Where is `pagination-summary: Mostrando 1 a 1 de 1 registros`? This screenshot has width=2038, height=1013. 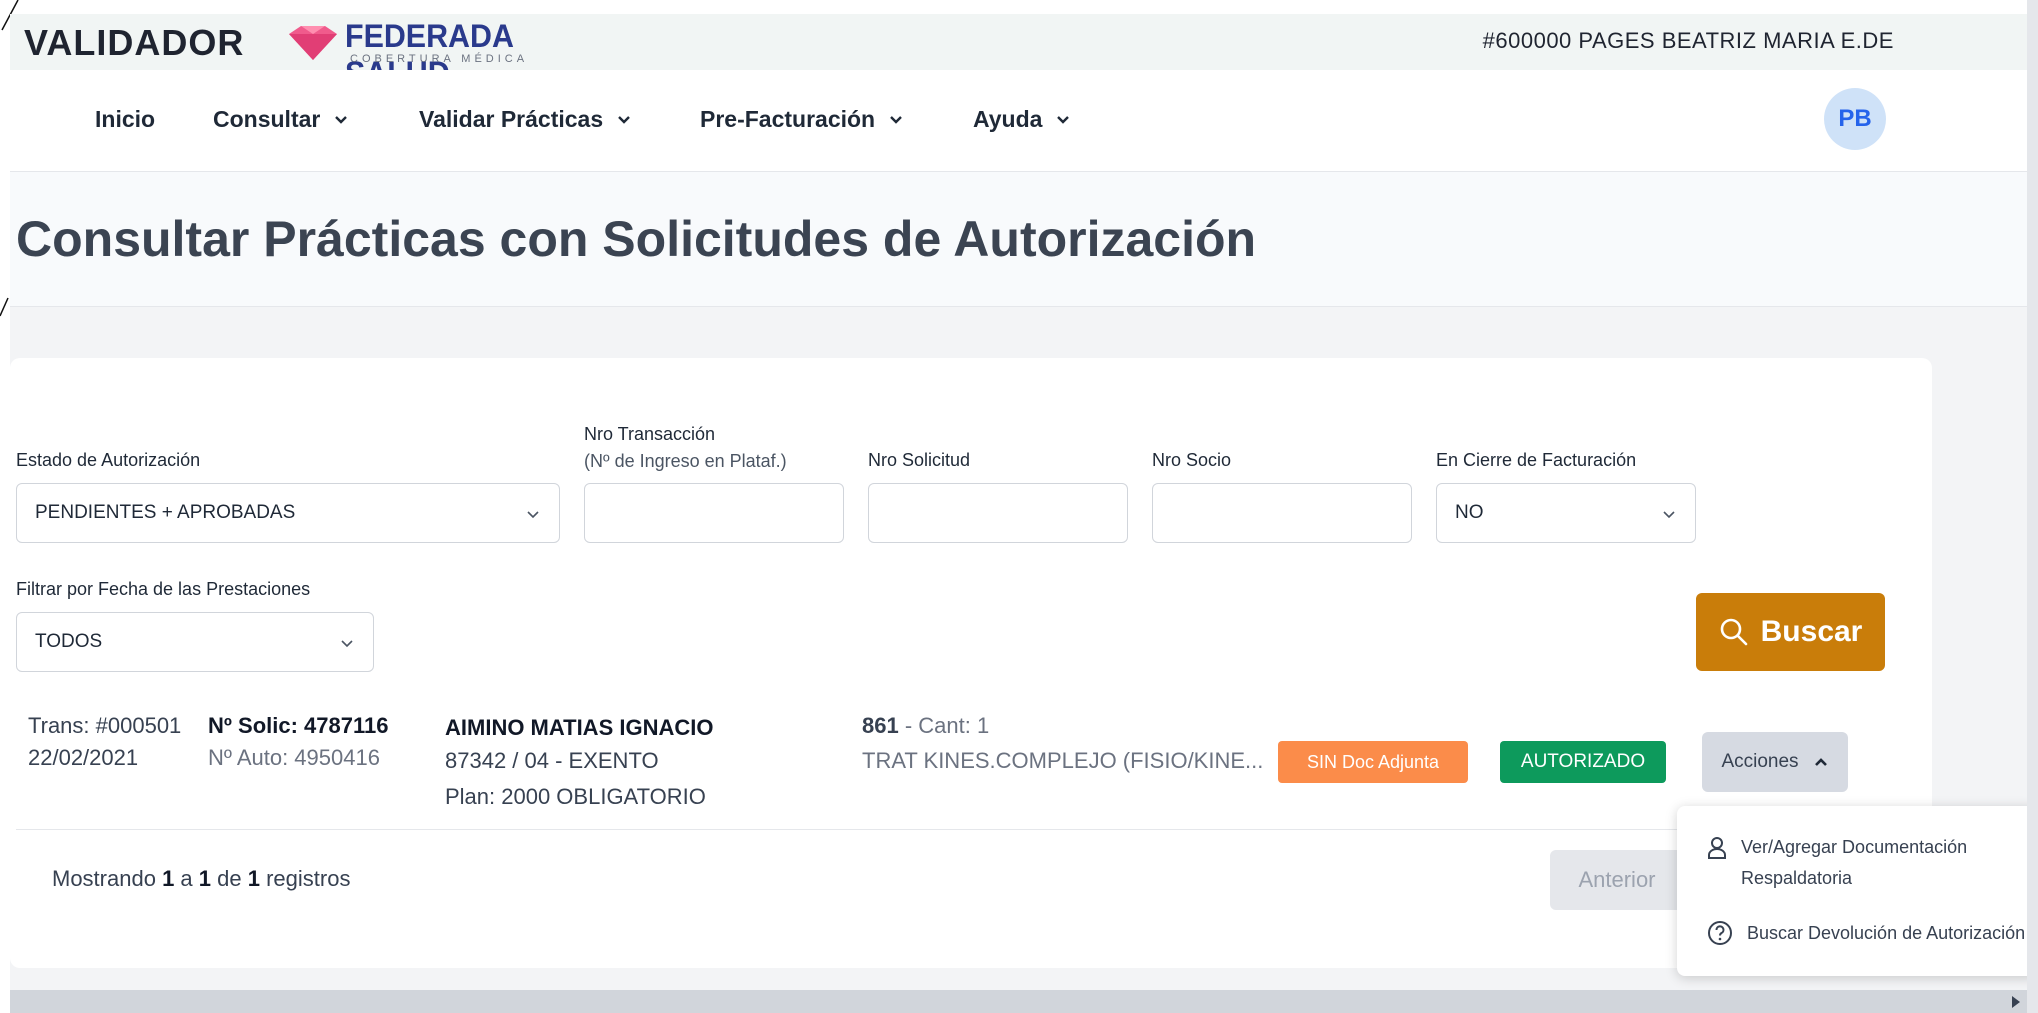
pagination-summary: Mostrando 1 a 1 de 1 registros is located at coordinates (201, 879).